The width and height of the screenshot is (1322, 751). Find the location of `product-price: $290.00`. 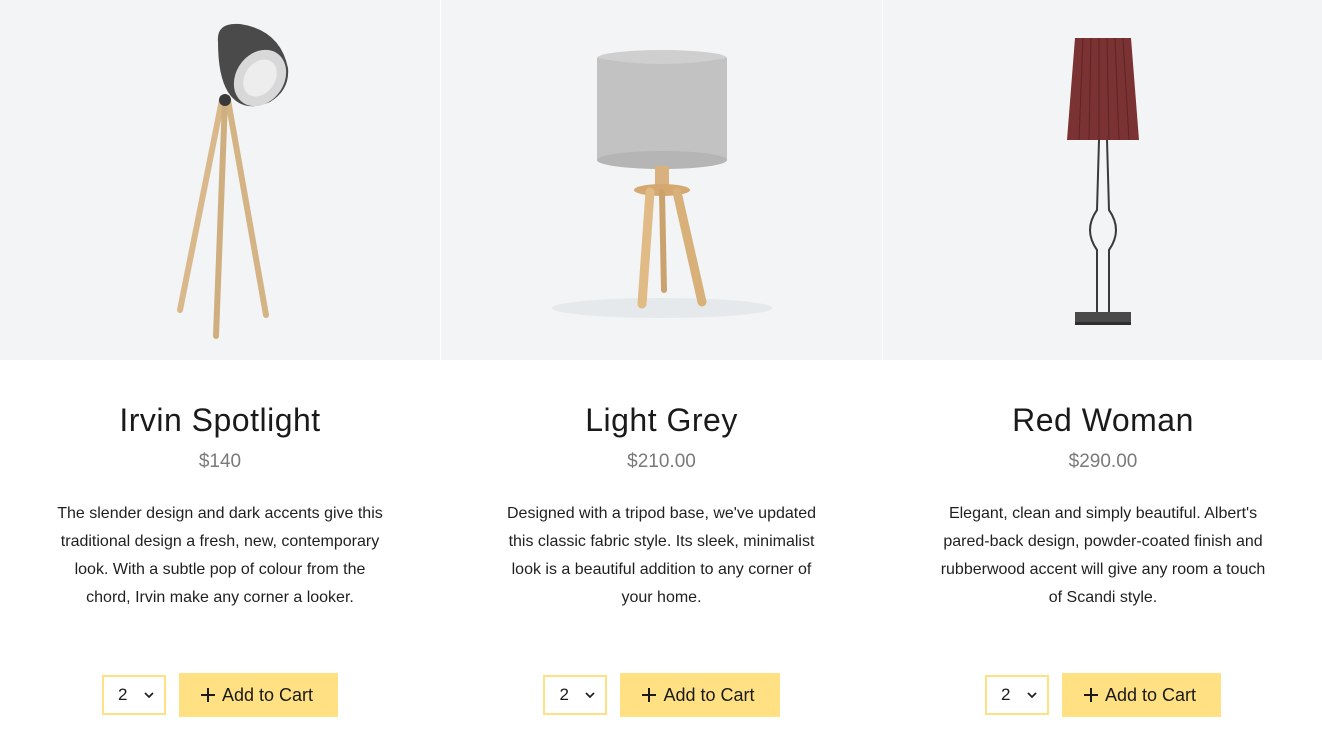

product-price: $290.00 is located at coordinates (1103, 461).